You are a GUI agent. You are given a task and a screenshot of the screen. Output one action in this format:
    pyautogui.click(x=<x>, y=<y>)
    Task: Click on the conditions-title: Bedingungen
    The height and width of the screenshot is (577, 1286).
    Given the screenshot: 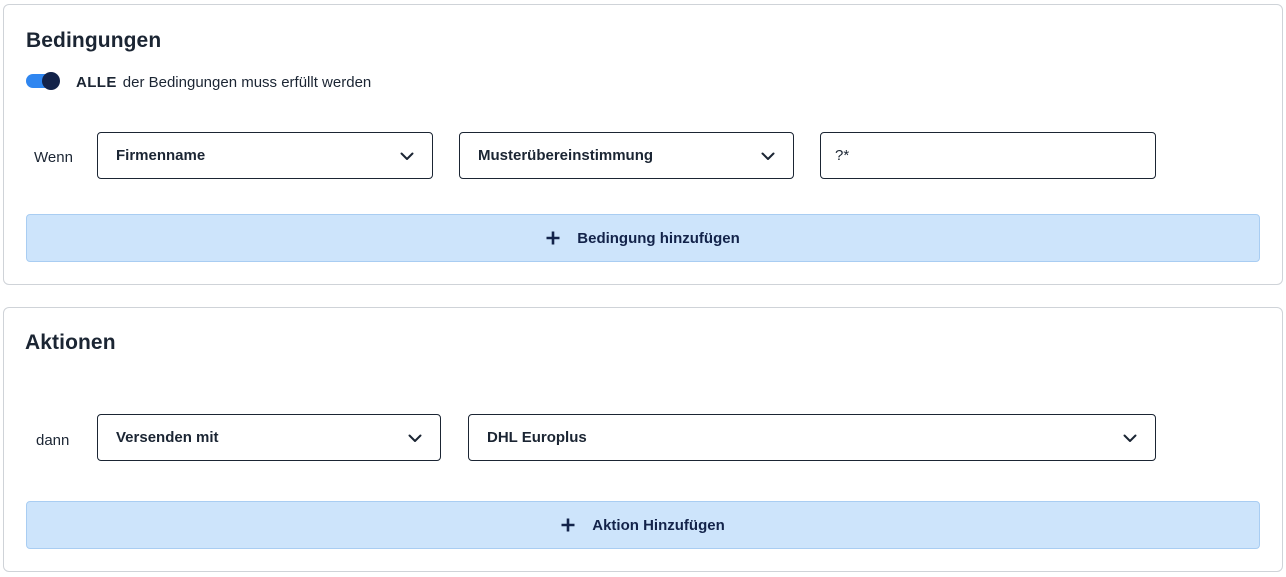 What is the action you would take?
    pyautogui.click(x=94, y=40)
    